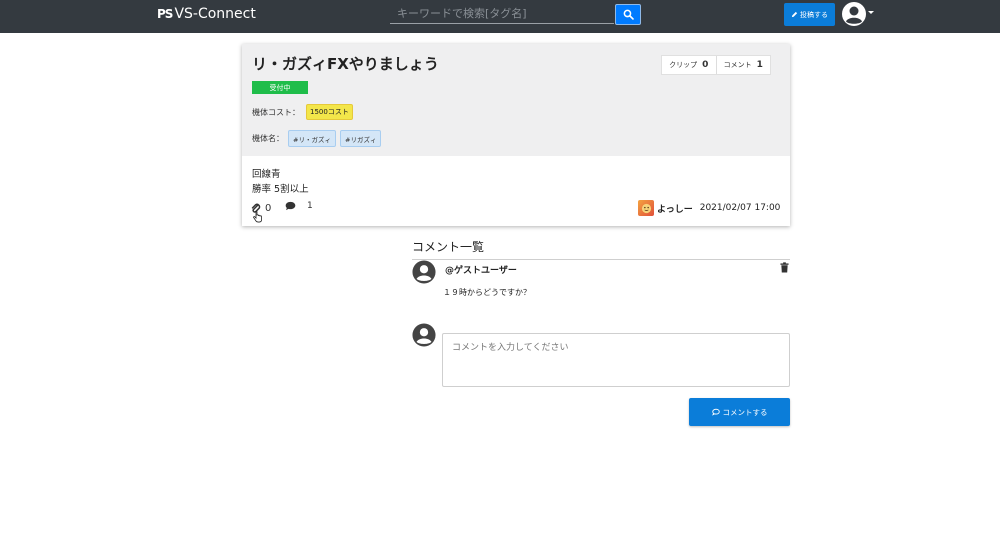 The width and height of the screenshot is (1000, 552). I want to click on clip-stat-label: クリップ, so click(683, 65).